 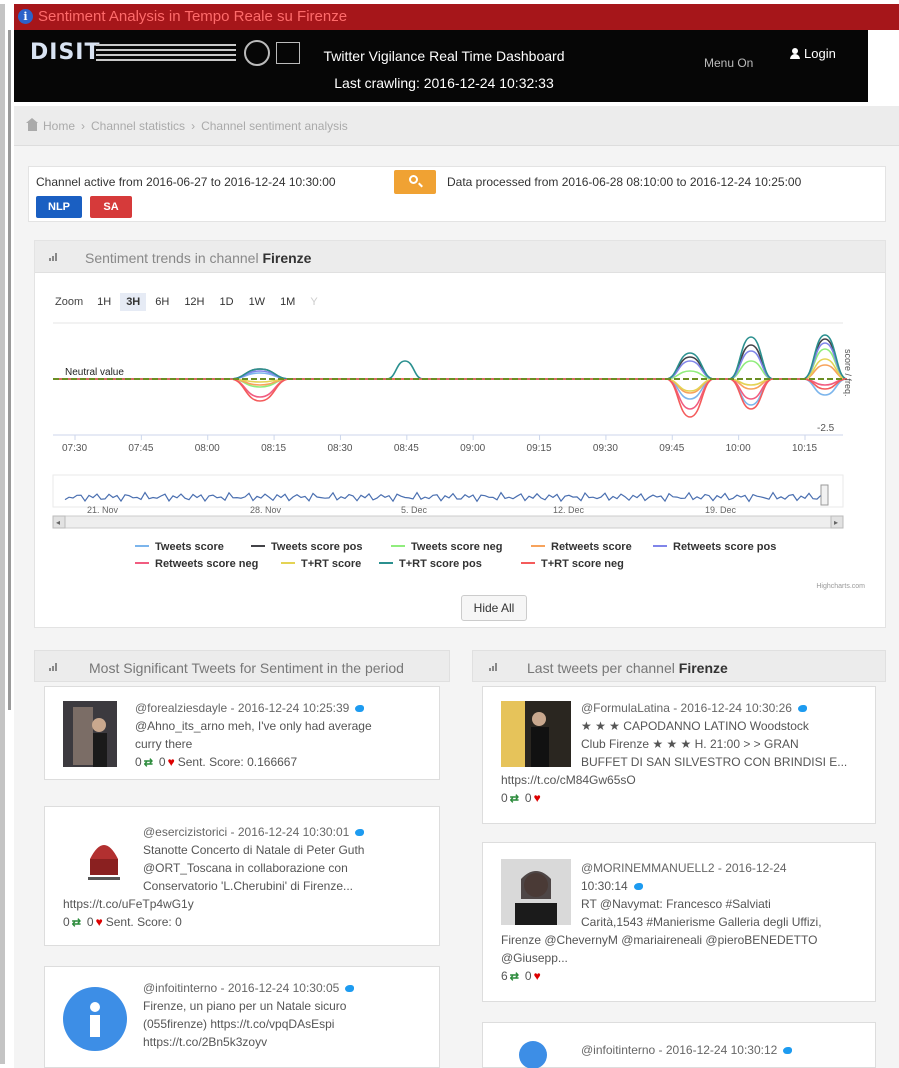 What do you see at coordinates (414, 510) in the screenshot?
I see `navigator-tick-label: 5. Dec` at bounding box center [414, 510].